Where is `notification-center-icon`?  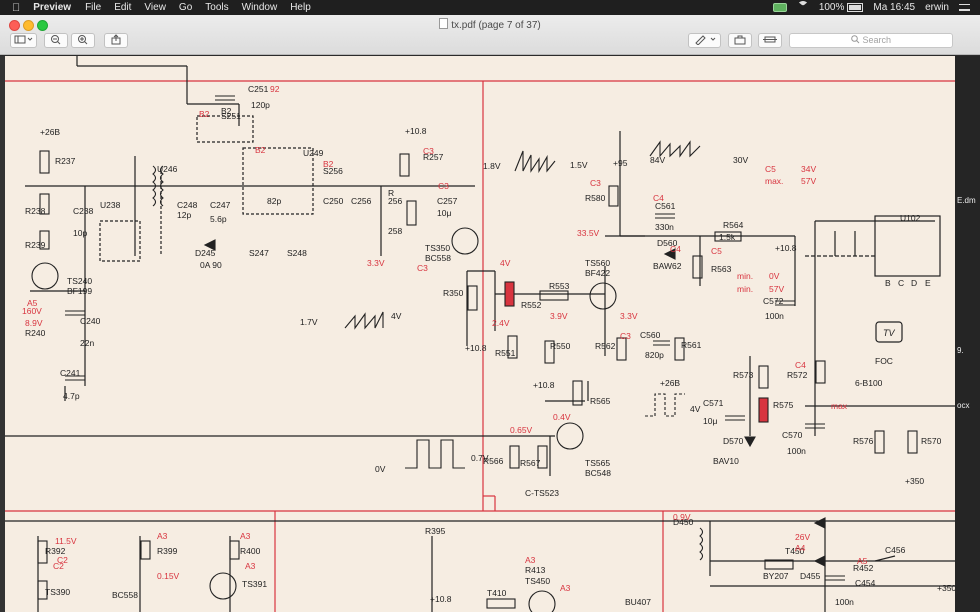
notification-center-icon is located at coordinates (964, 7).